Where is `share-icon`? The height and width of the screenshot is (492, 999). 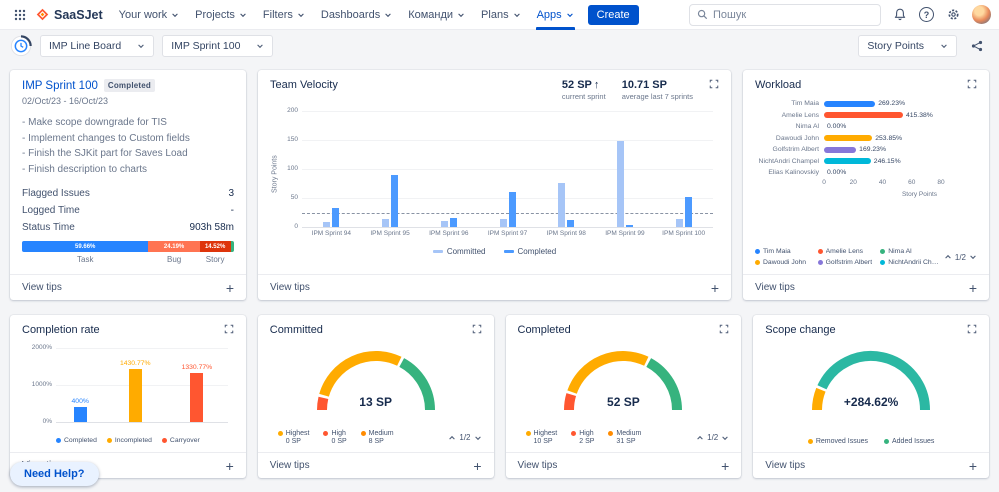
share-icon is located at coordinates (977, 46).